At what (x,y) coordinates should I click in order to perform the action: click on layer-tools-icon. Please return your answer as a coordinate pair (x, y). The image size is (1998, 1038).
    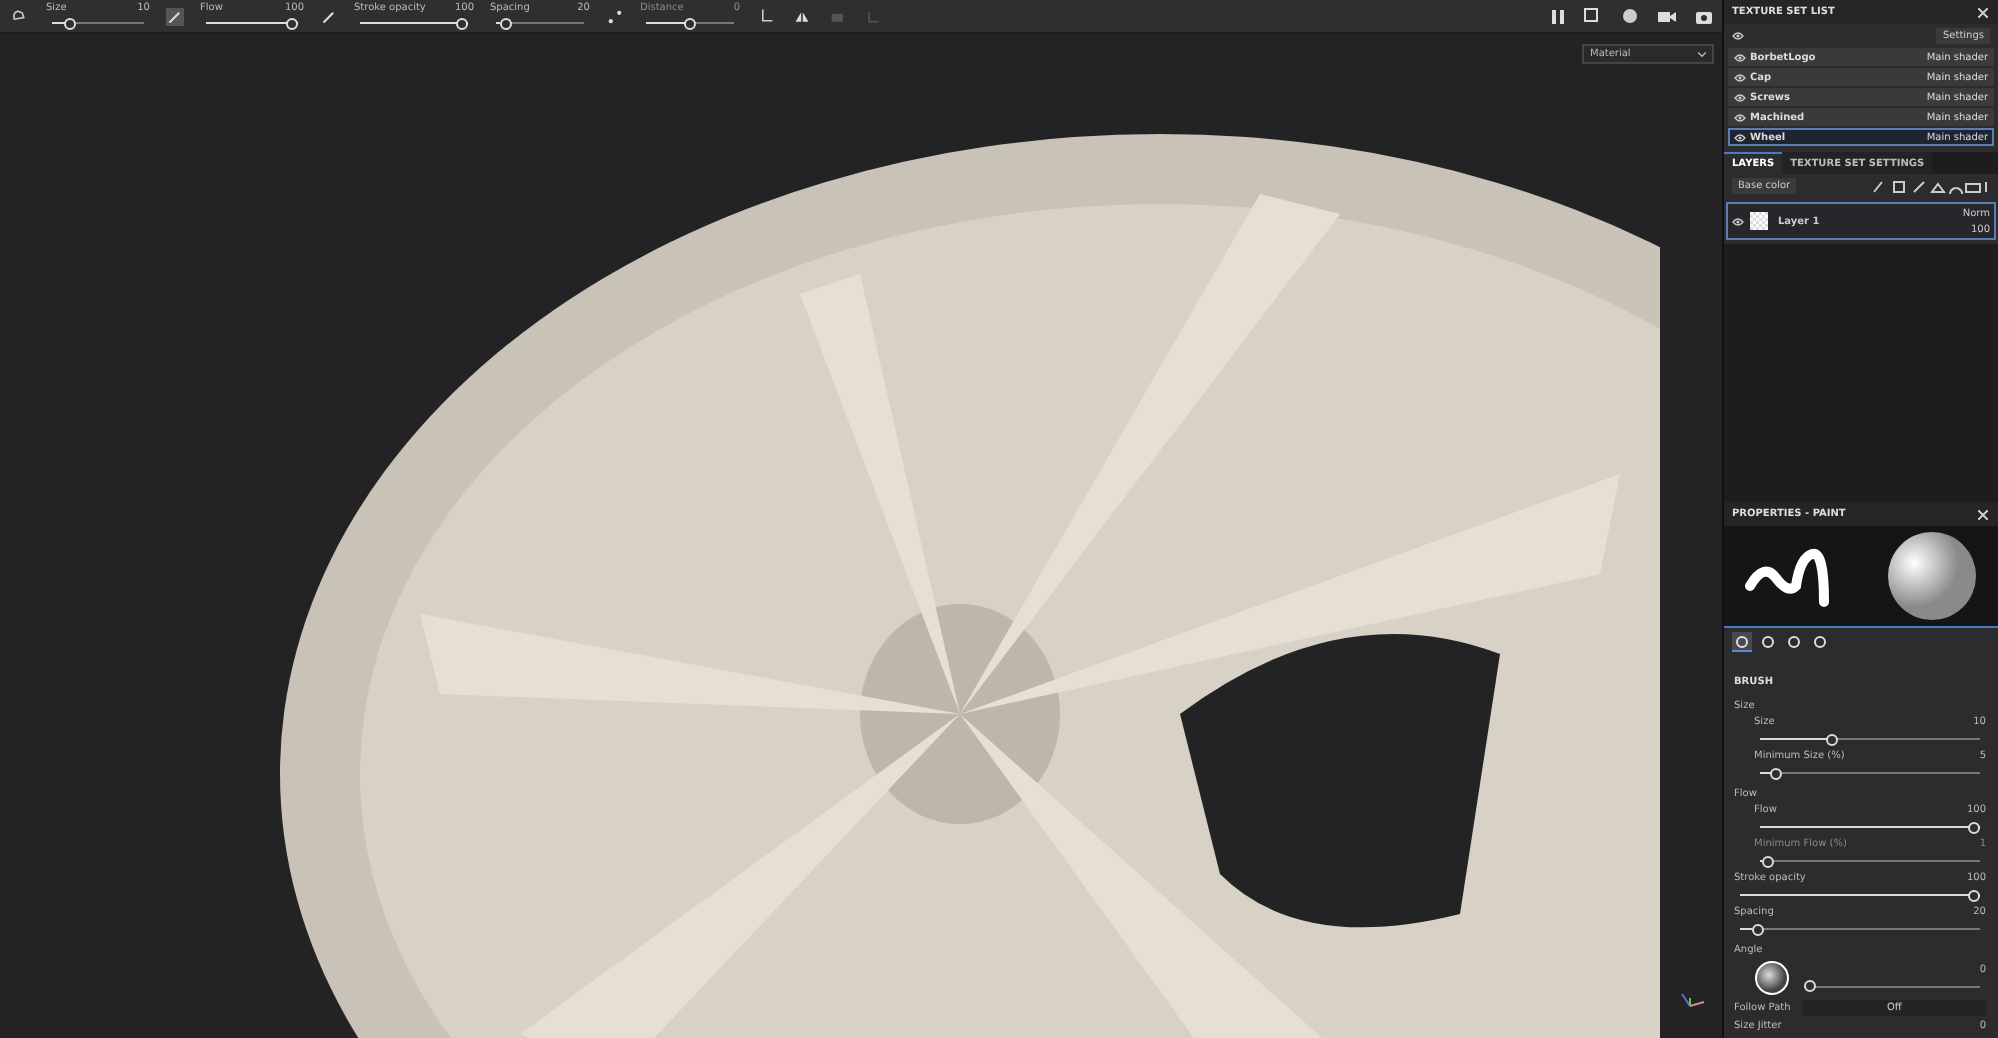
    Looking at the image, I should click on (1930, 186).